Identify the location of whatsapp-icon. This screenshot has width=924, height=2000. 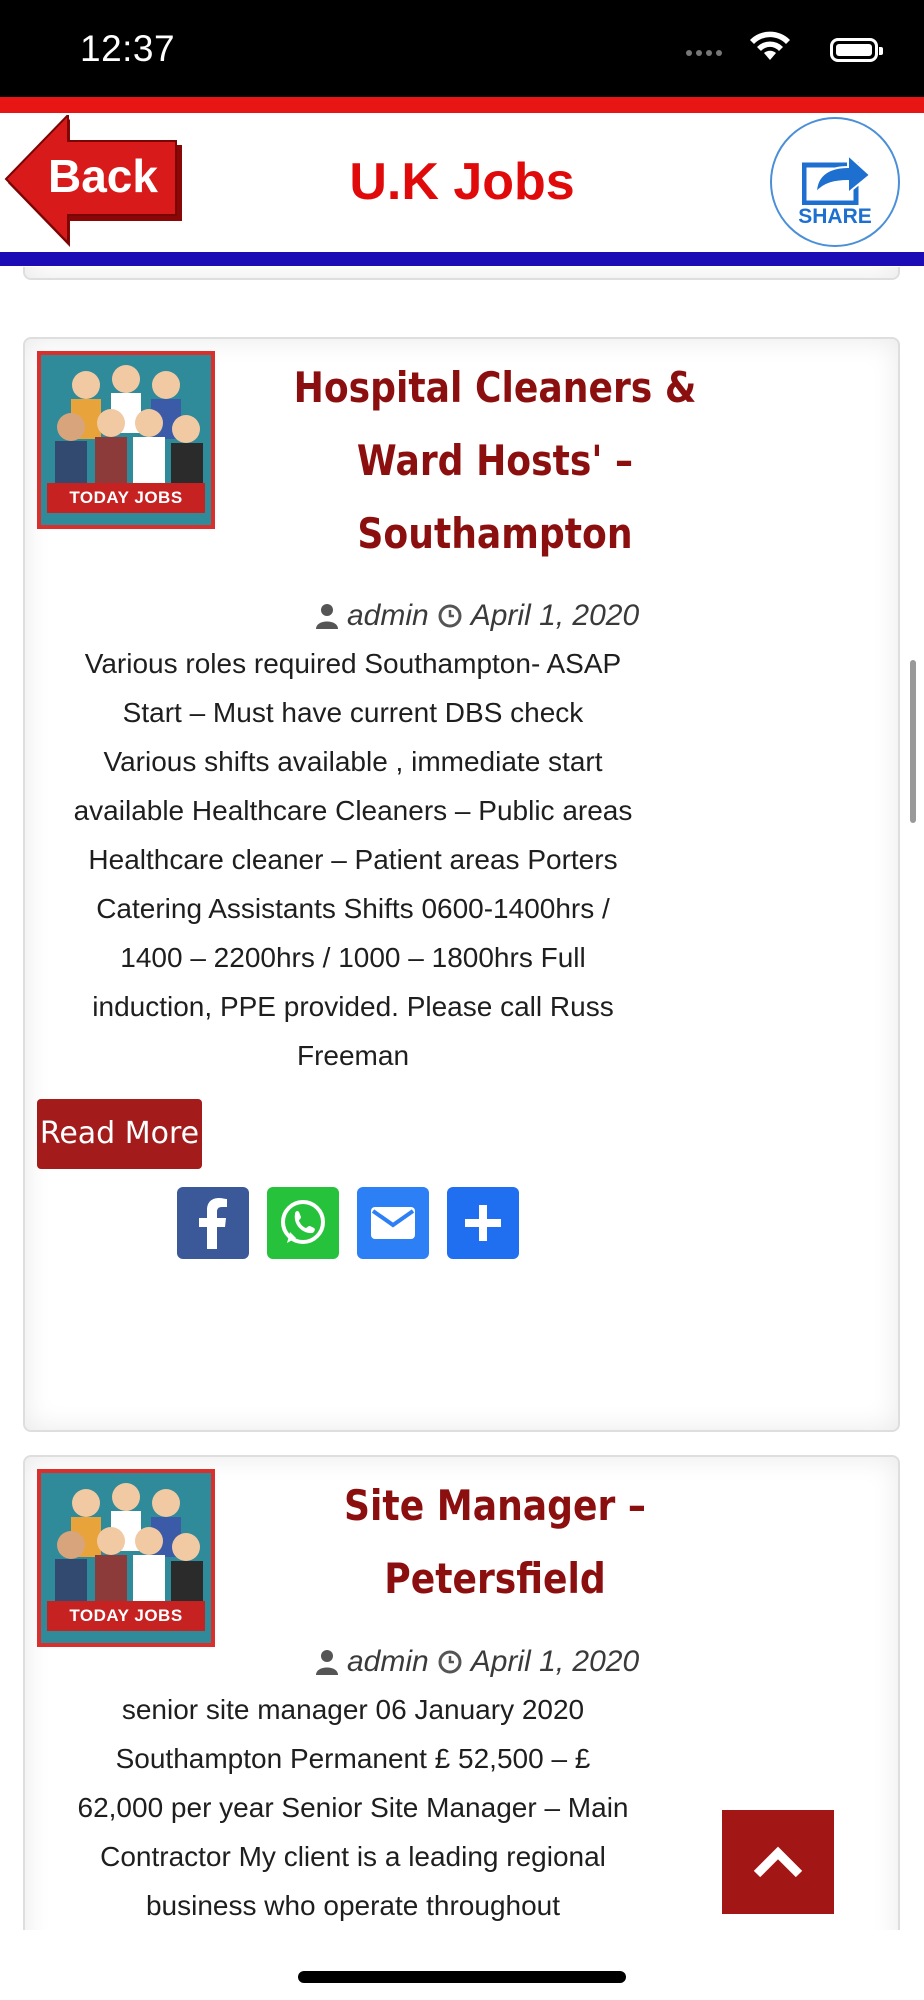
(303, 1222).